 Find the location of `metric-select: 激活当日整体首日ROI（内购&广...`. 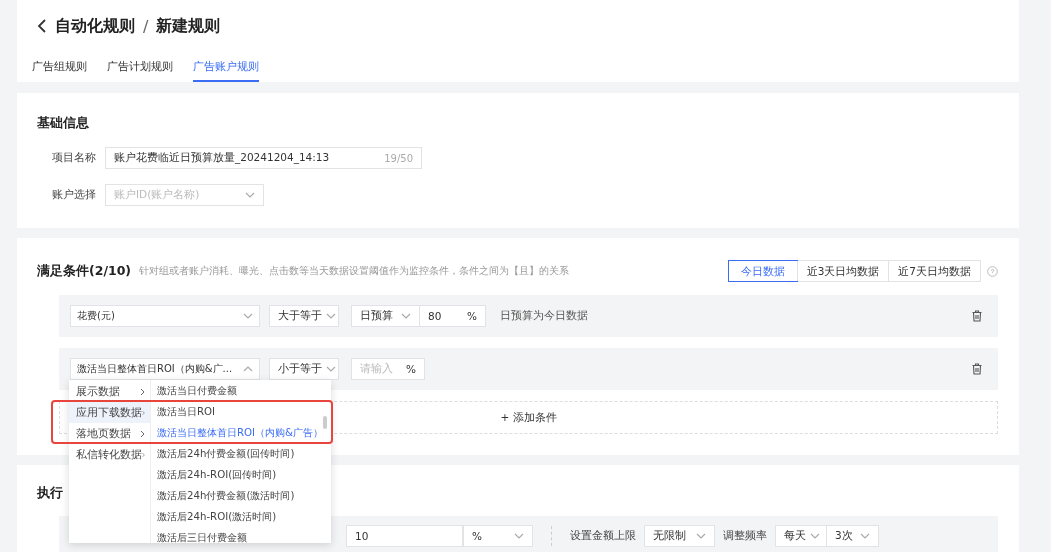

metric-select: 激活当日整体首日ROI（内购&广... is located at coordinates (165, 369).